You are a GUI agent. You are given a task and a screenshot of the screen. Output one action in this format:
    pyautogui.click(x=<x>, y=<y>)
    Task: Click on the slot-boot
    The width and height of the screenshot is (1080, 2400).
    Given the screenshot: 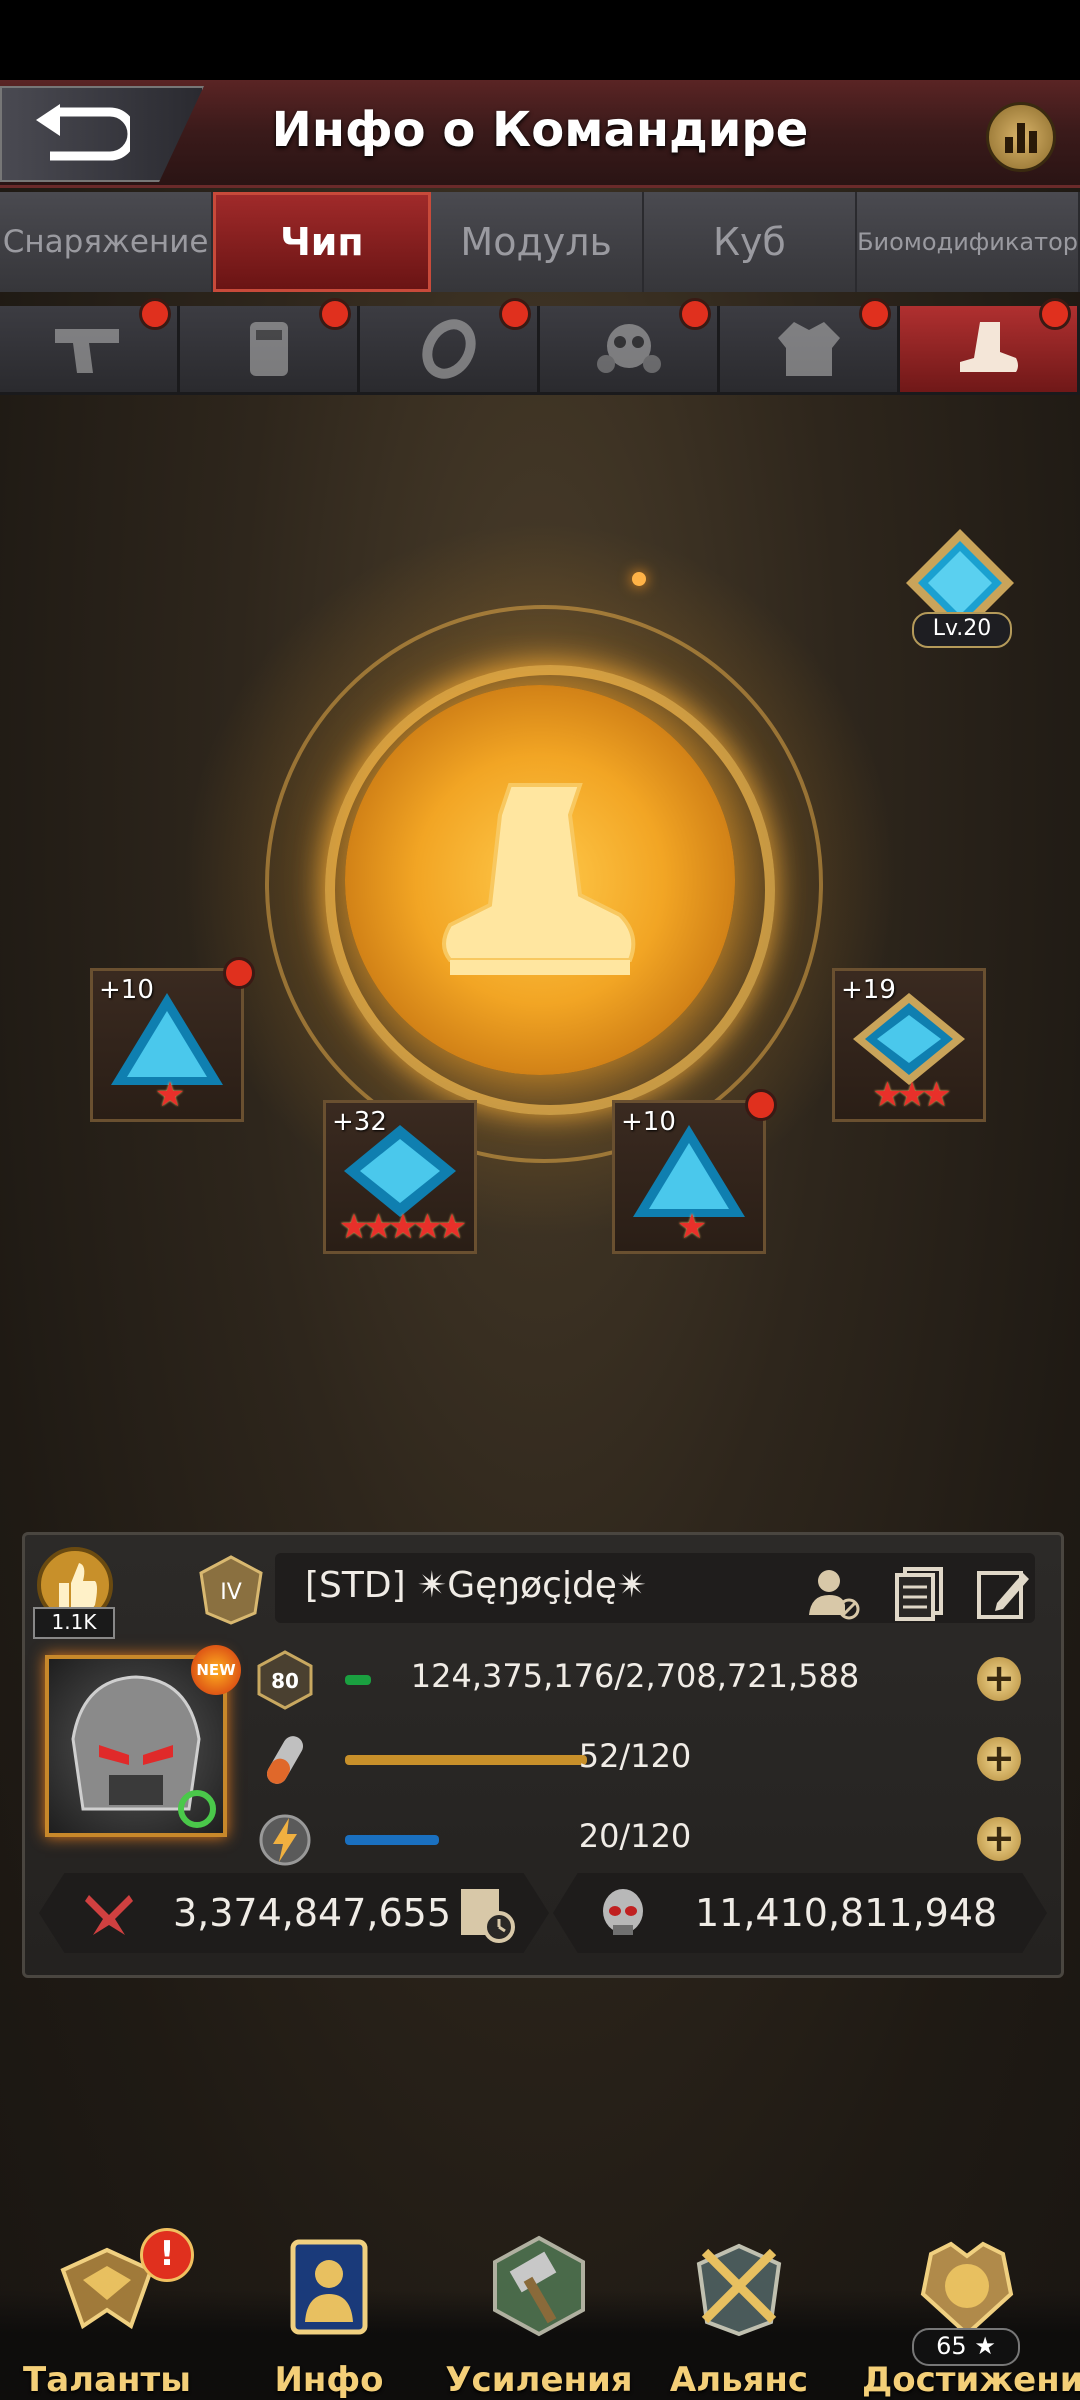 What is the action you would take?
    pyautogui.click(x=990, y=345)
    